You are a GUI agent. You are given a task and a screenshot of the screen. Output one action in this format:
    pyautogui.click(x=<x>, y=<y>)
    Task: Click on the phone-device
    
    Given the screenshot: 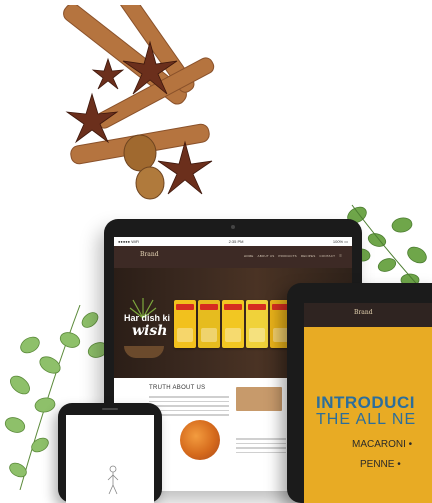 What is the action you would take?
    pyautogui.click(x=110, y=453)
    